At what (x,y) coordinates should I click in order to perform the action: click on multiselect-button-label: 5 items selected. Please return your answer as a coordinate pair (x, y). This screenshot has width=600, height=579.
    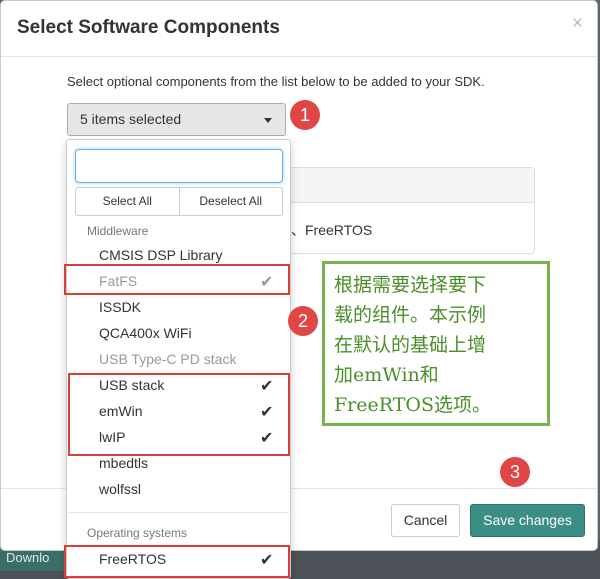
    Looking at the image, I should click on (131, 119).